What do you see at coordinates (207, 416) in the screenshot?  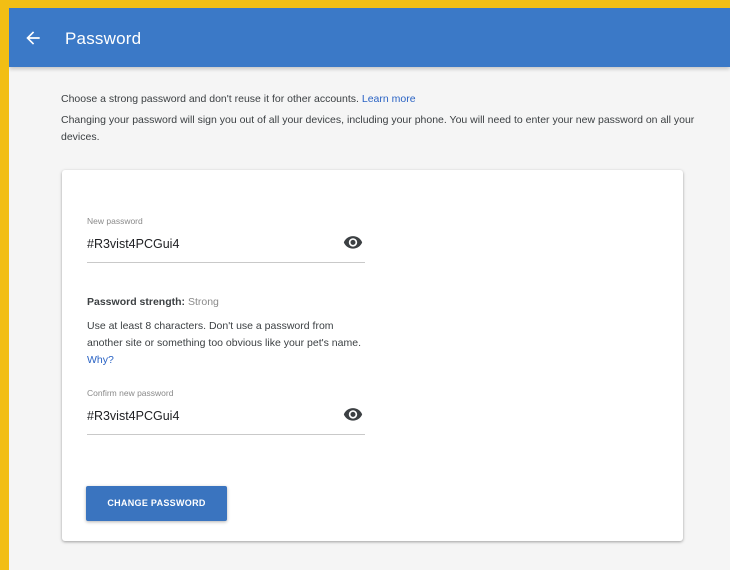 I see `confirm-password-input` at bounding box center [207, 416].